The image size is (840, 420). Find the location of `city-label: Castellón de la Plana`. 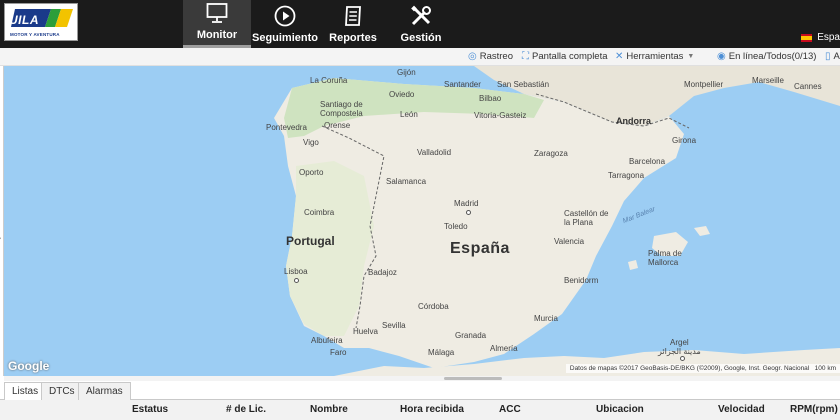

city-label: Castellón de la Plana is located at coordinates (586, 218).